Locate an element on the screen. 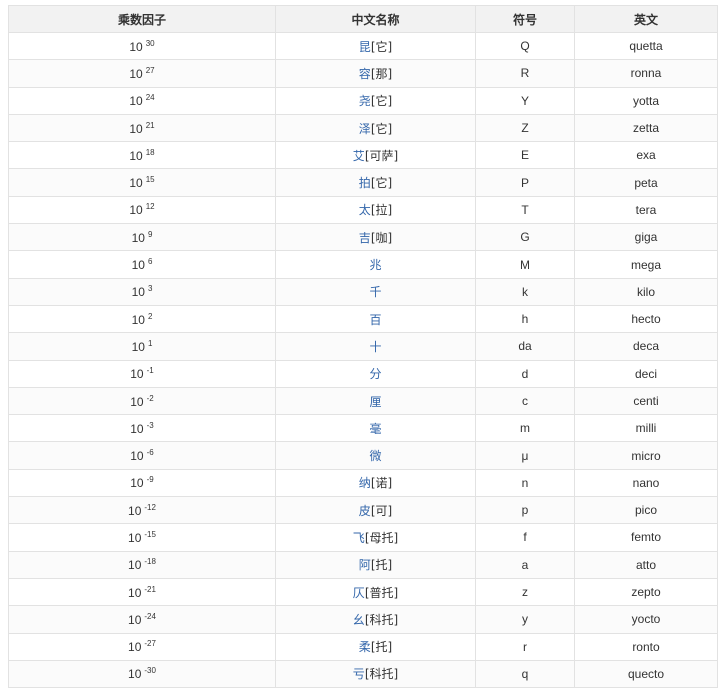 Image resolution: width=720 pixels, height=693 pixels. multiplier-exponent: 21 is located at coordinates (150, 125).